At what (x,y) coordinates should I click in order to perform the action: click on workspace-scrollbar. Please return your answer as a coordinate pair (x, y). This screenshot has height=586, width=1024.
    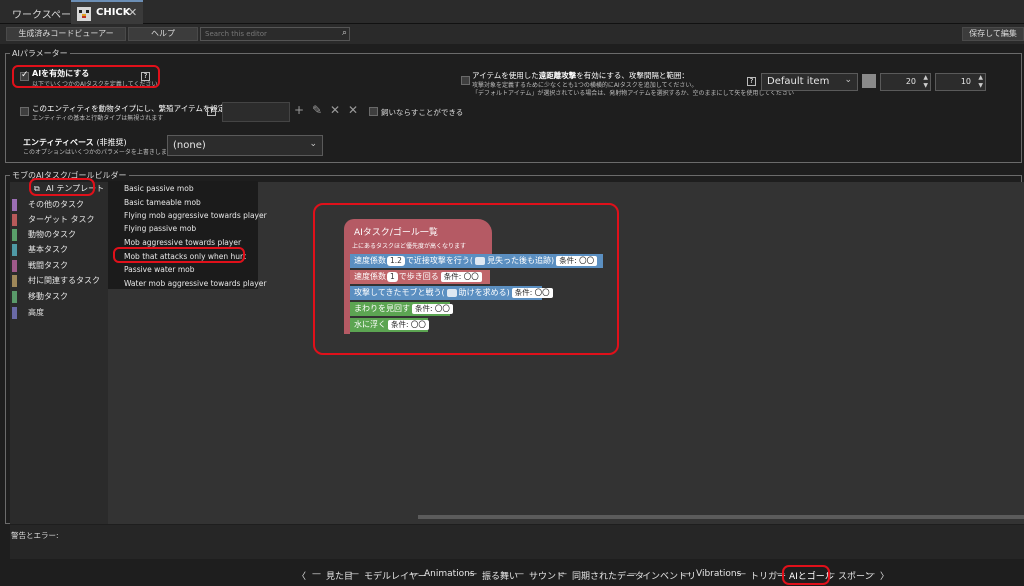
    Looking at the image, I should click on (721, 517).